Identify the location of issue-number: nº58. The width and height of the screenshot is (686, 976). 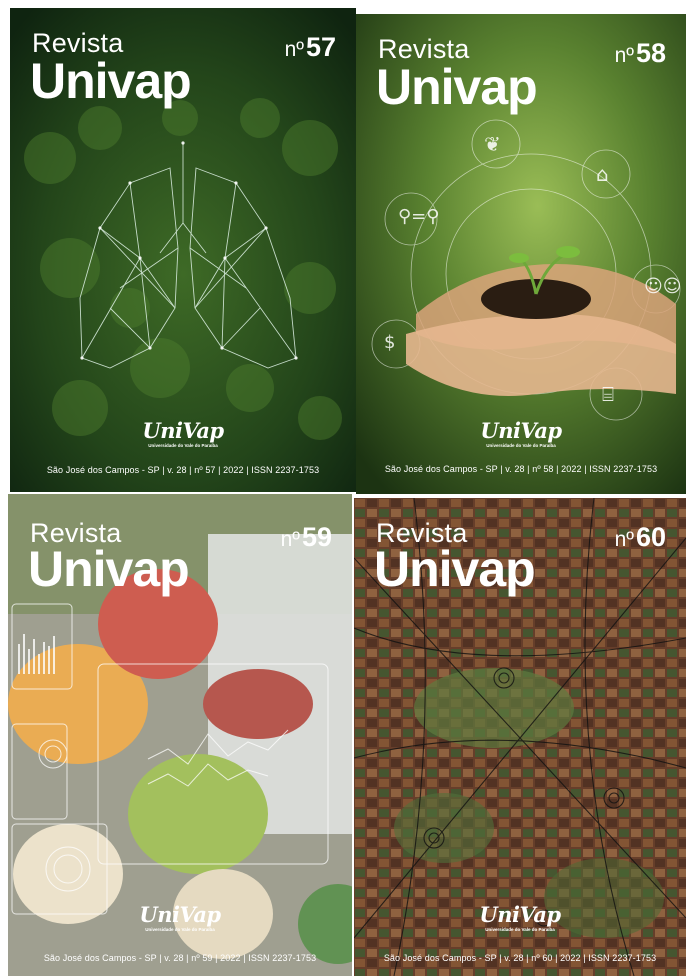
(640, 53).